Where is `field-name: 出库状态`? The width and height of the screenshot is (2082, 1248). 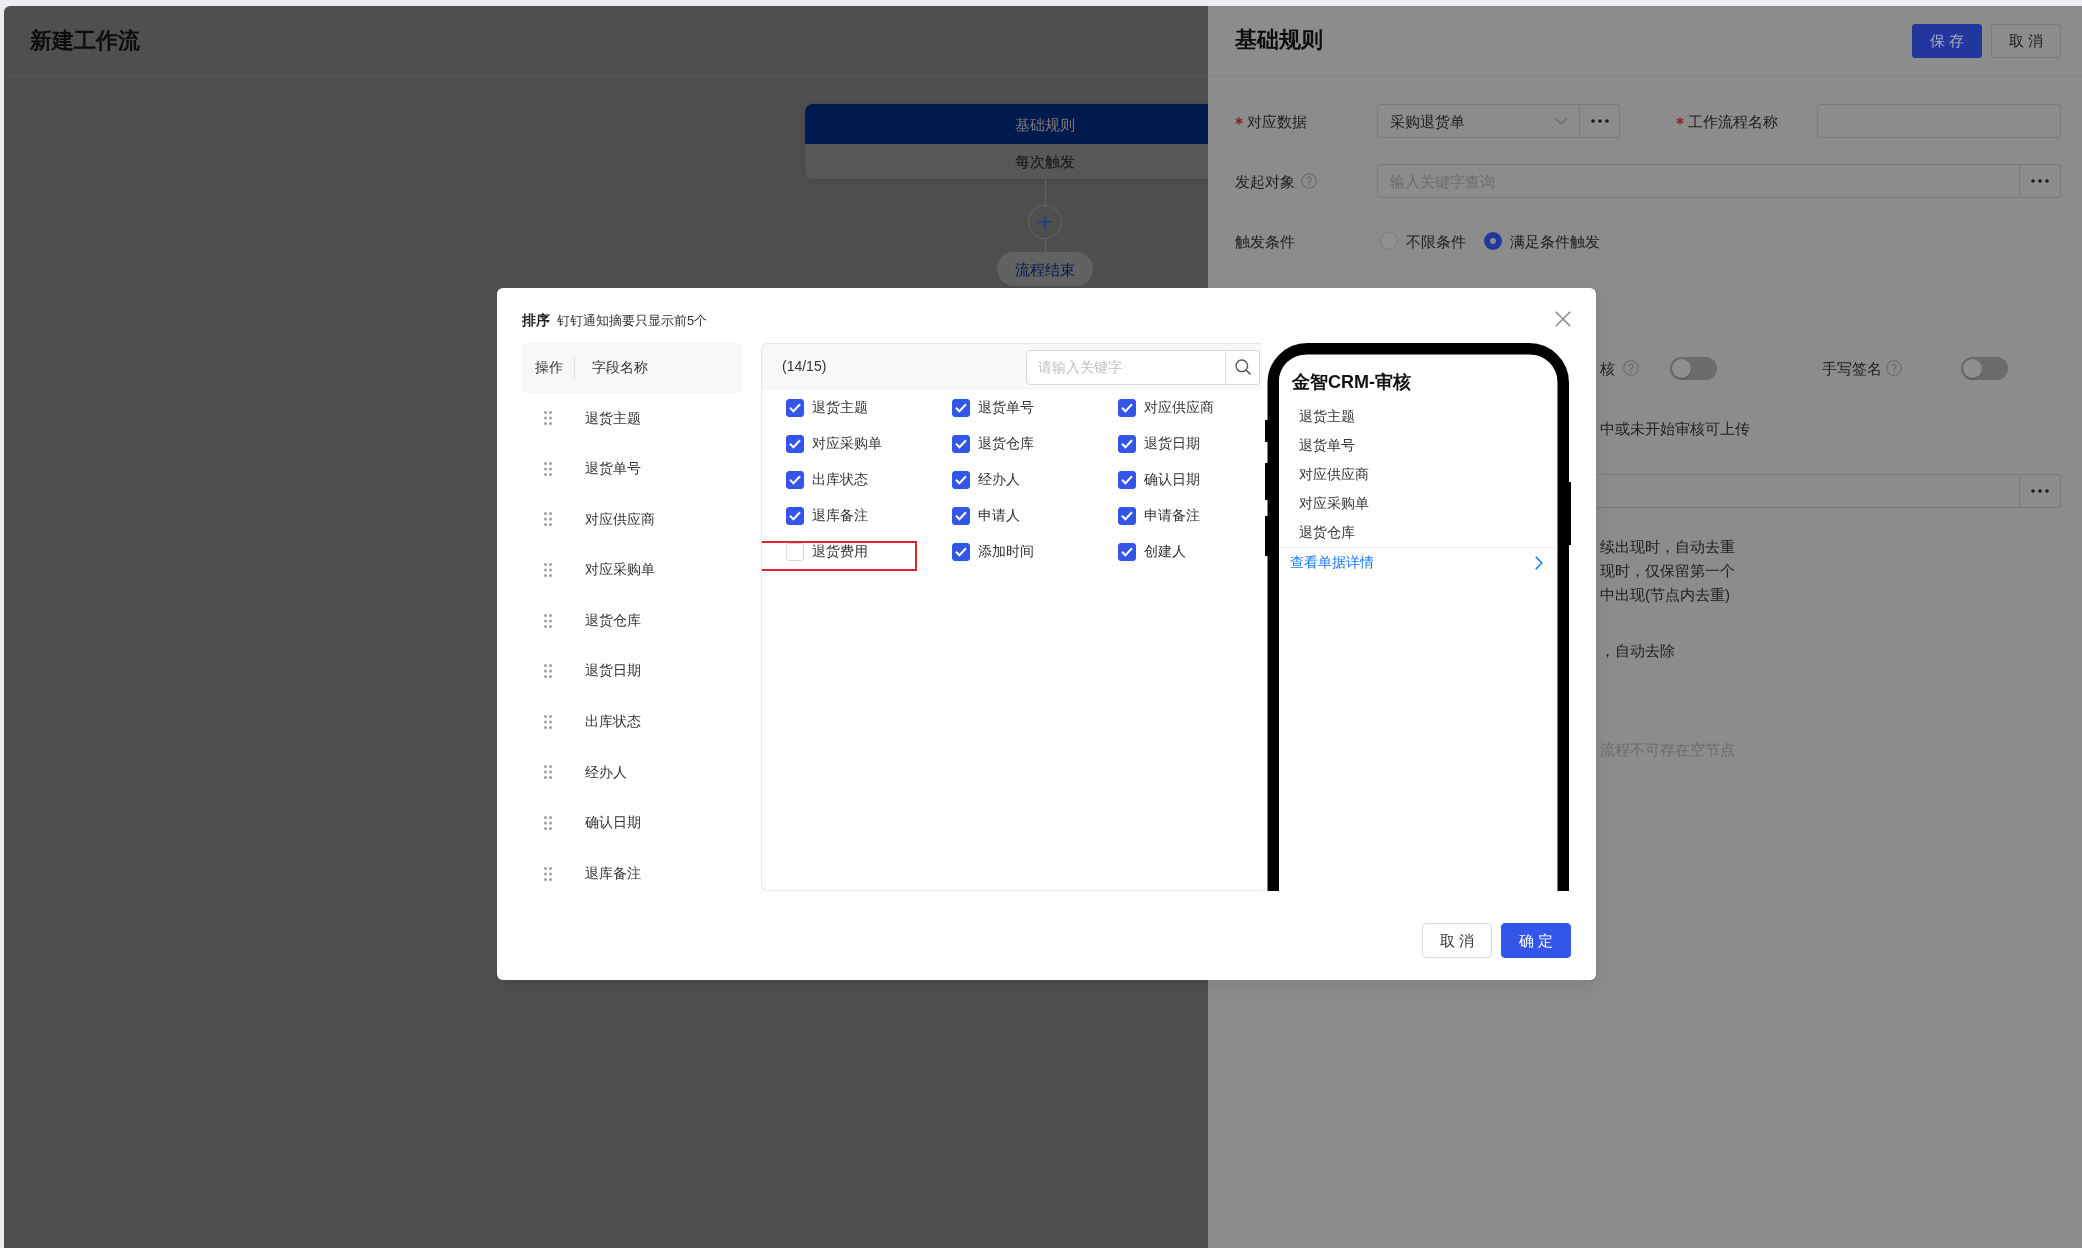 field-name: 出库状态 is located at coordinates (613, 722).